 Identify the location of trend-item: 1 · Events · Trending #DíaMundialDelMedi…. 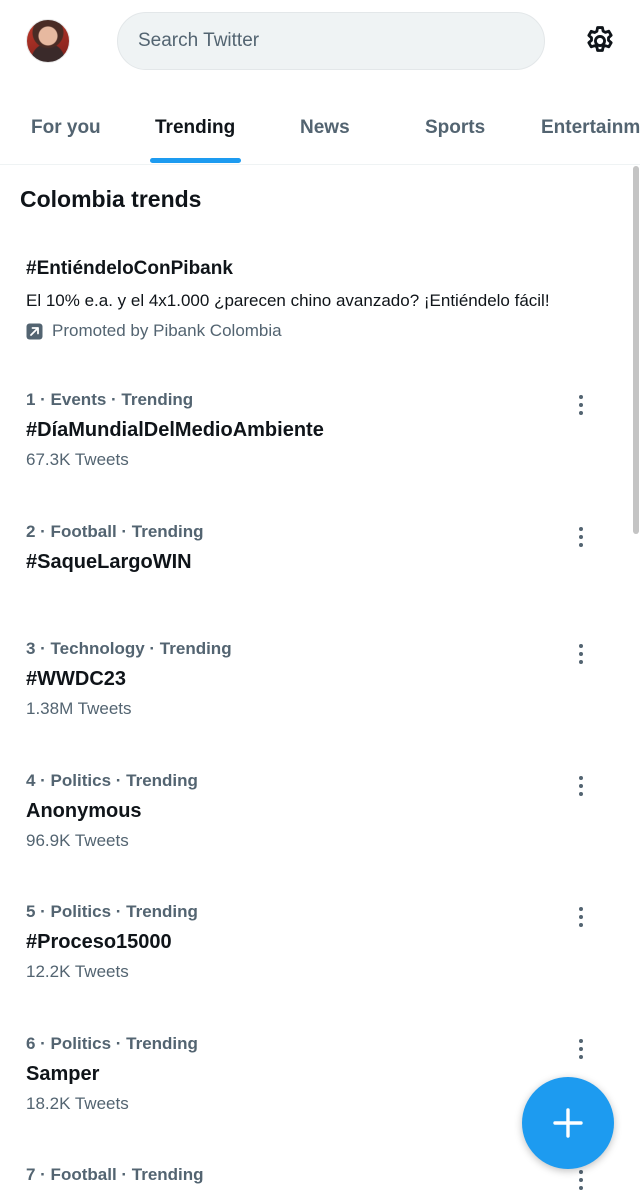
(326, 430).